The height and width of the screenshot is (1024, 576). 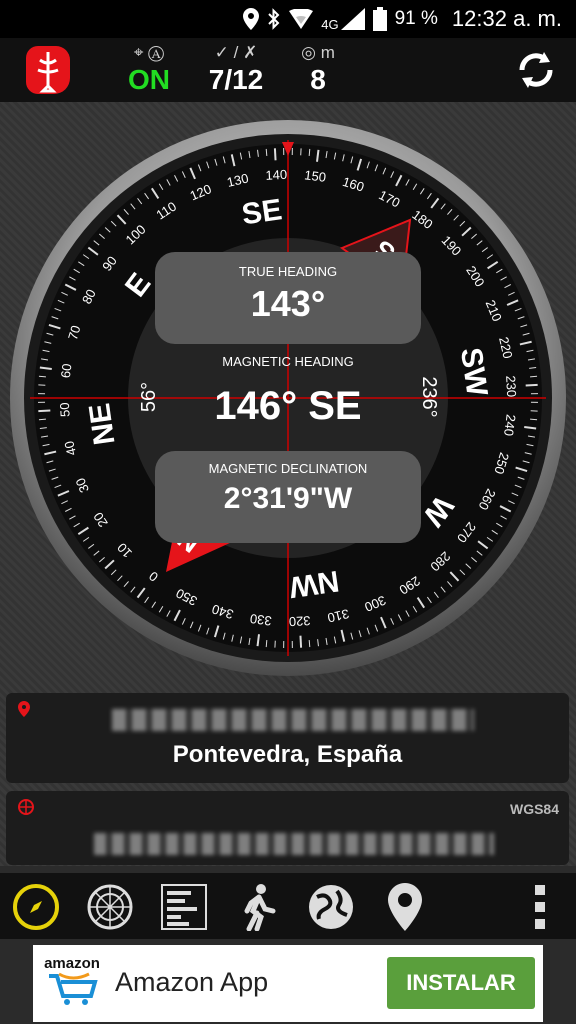 What do you see at coordinates (461, 983) in the screenshot?
I see `install-button: INSTALAR` at bounding box center [461, 983].